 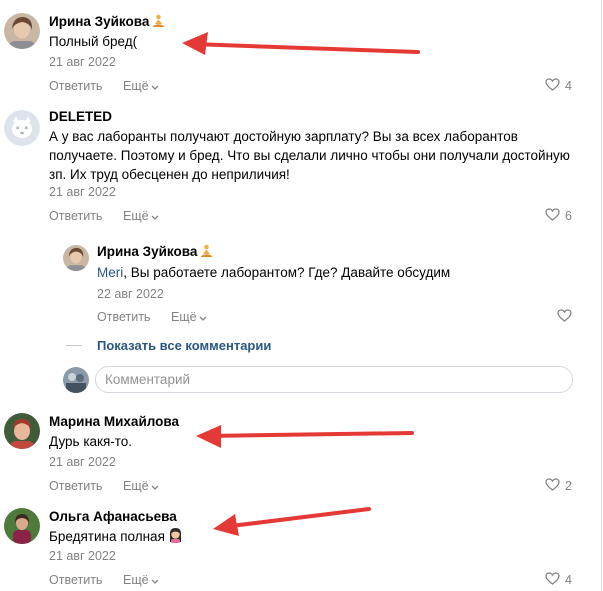 I want to click on comment-author: Ольга Афанасьева, so click(x=113, y=516).